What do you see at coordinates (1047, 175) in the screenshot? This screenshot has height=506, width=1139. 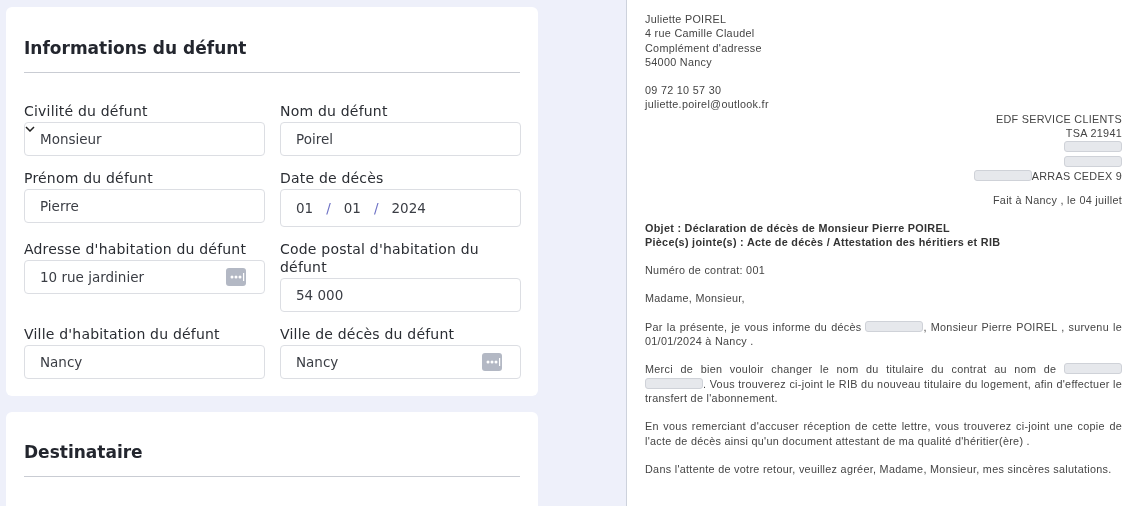 I see `recipient-line: ARRAS CEDEX 9` at bounding box center [1047, 175].